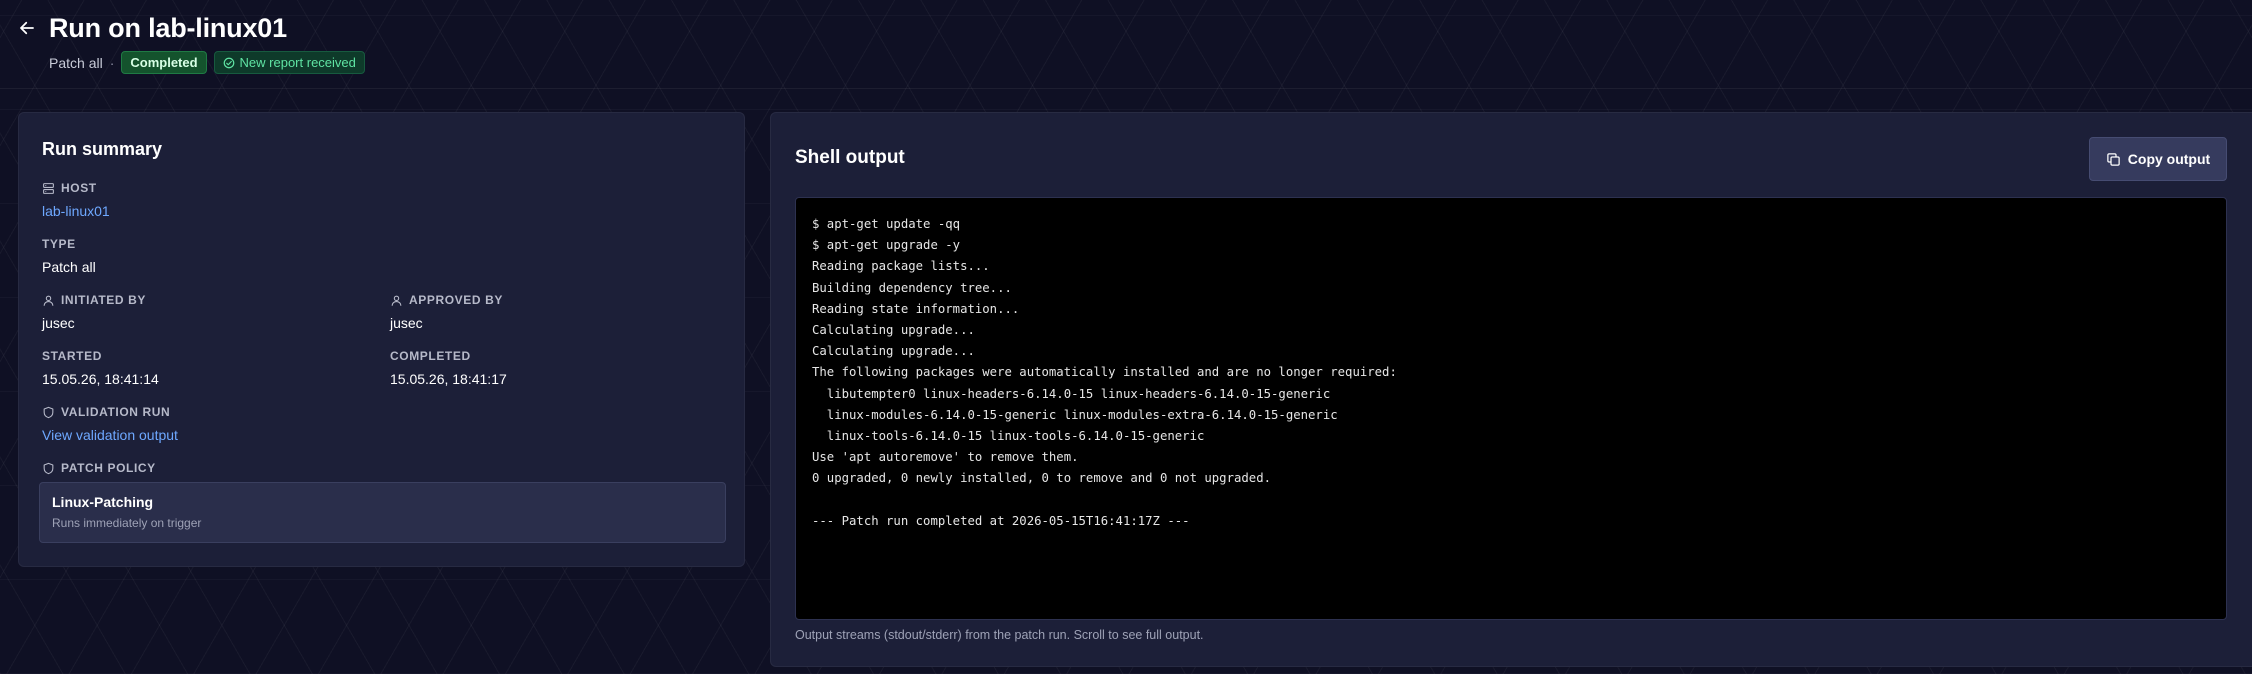 The width and height of the screenshot is (2252, 674). Describe the element at coordinates (430, 356) in the screenshot. I see `completed-label: COMPLETED` at that location.